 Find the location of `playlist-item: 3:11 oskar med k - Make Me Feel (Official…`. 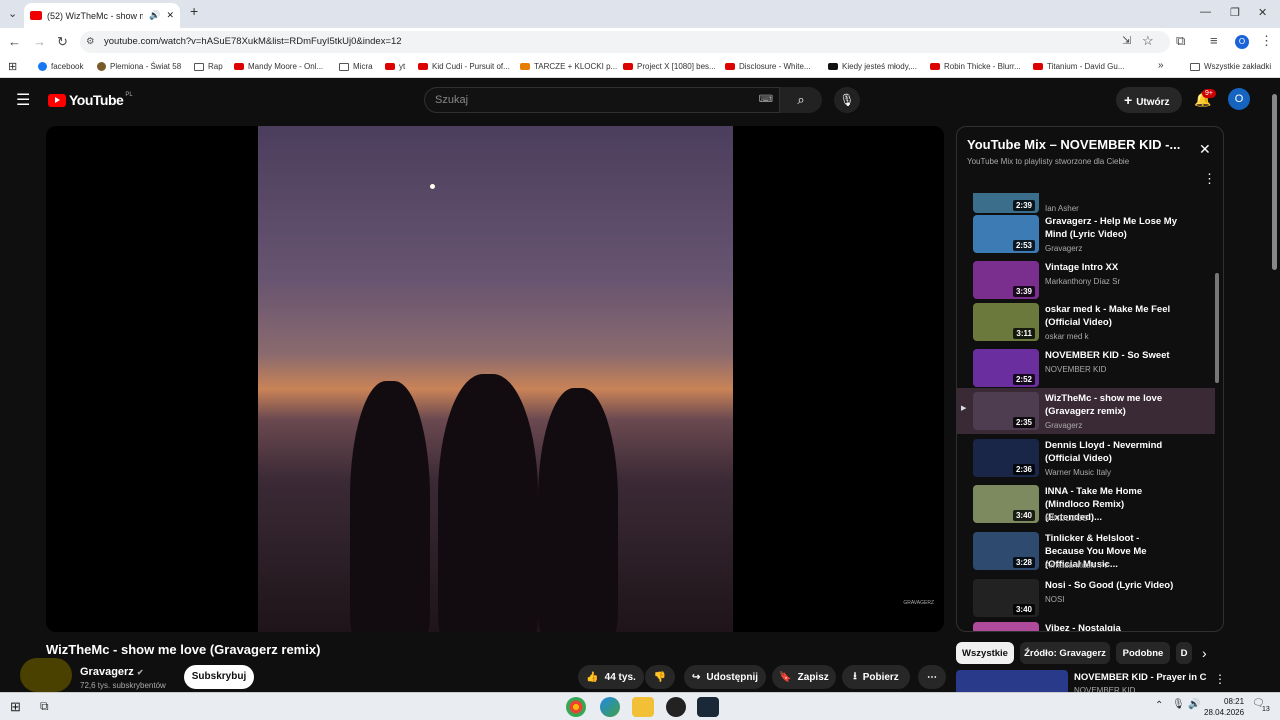

playlist-item: 3:11 oskar med k - Make Me Feel (Official… is located at coordinates (1086, 324).